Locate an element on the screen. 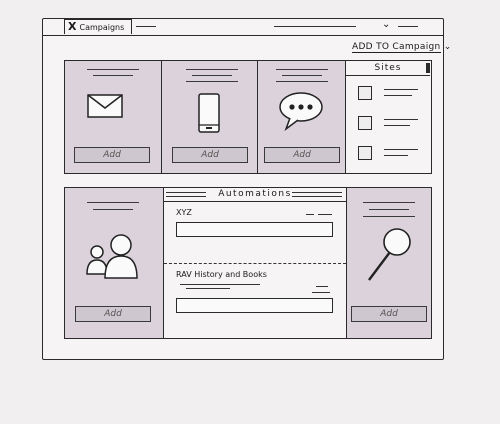  add-to-campaign-label: ADD TO Campaign is located at coordinates (396, 47).